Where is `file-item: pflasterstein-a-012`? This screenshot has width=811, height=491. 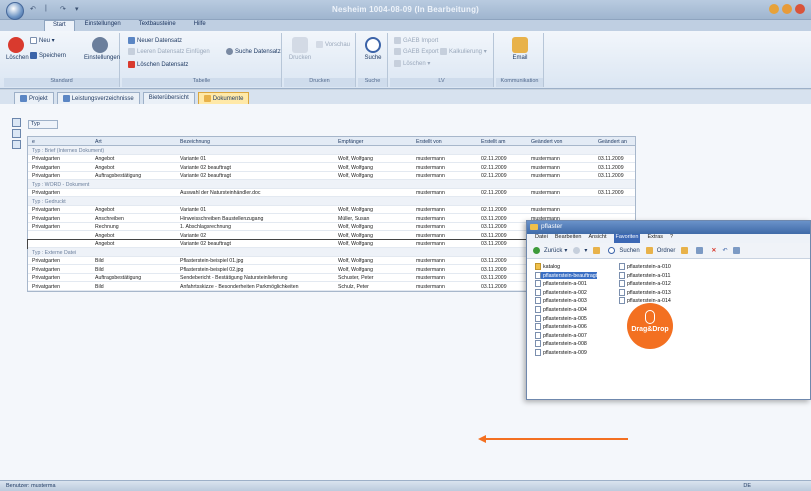
file-item: pflasterstein-a-012 is located at coordinates (645, 284).